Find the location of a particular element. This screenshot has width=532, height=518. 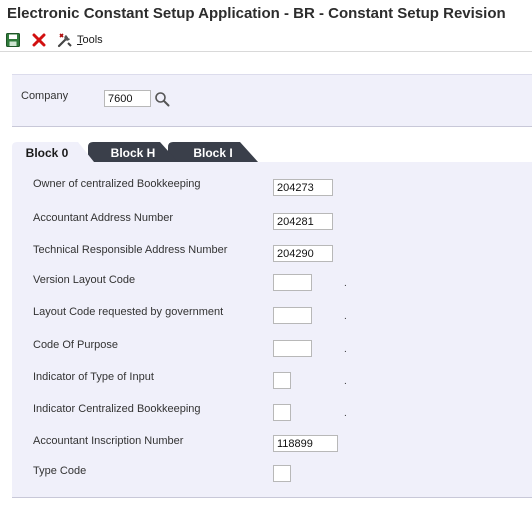

company-header-panel: Company is located at coordinates (272, 100).